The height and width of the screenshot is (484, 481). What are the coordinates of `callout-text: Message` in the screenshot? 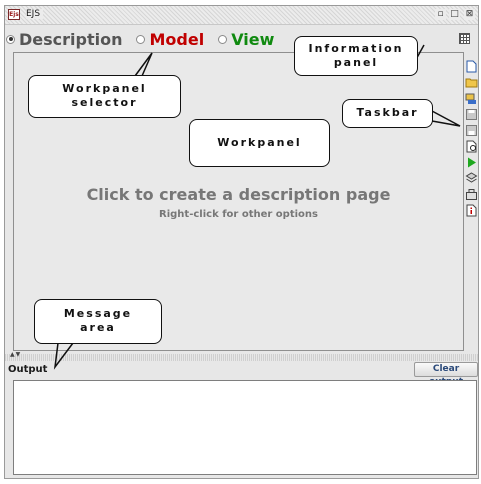 It's located at (98, 313).